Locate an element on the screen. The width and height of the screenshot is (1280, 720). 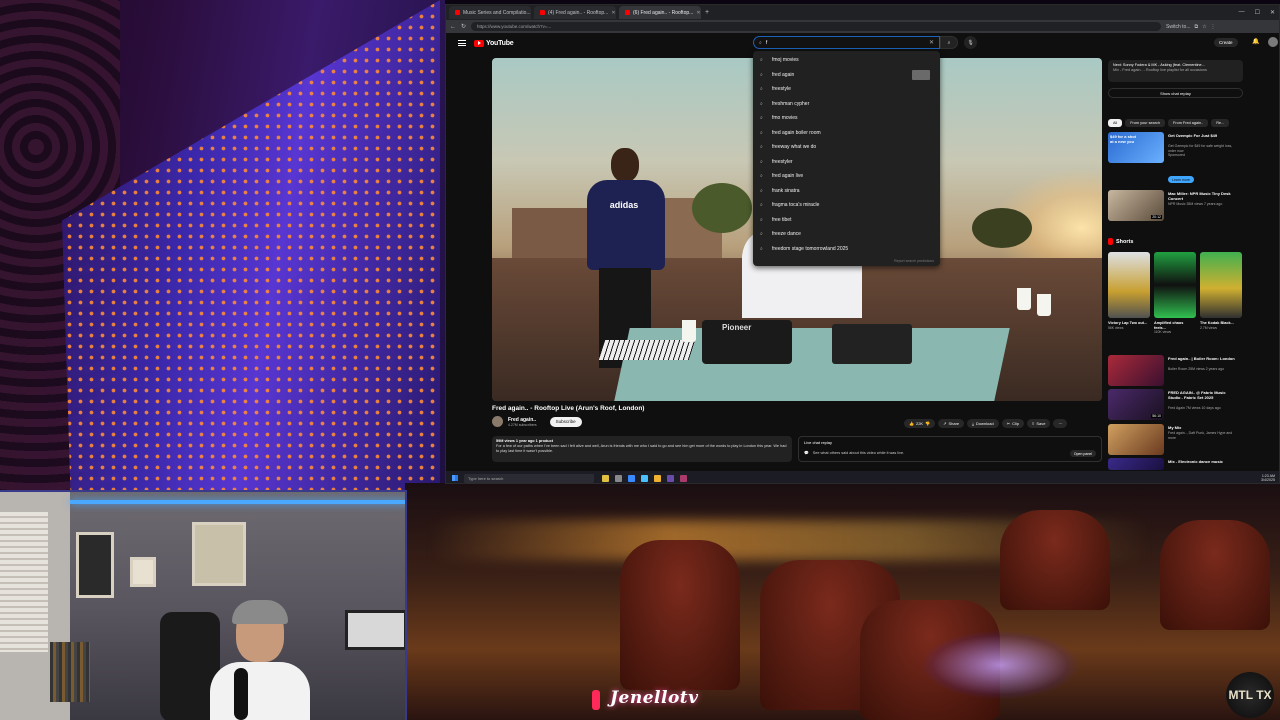
clear-search-icon: ✕ is located at coordinates (931, 42).